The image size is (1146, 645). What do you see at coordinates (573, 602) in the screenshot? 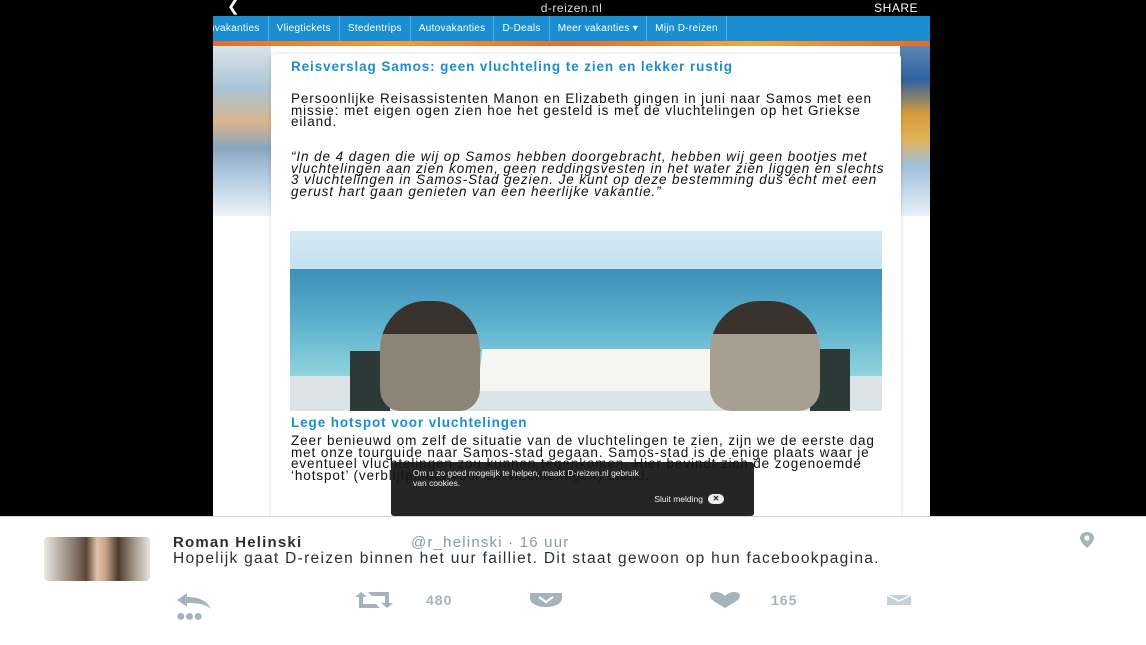
I see `tweet-actions: 480 165` at bounding box center [573, 602].